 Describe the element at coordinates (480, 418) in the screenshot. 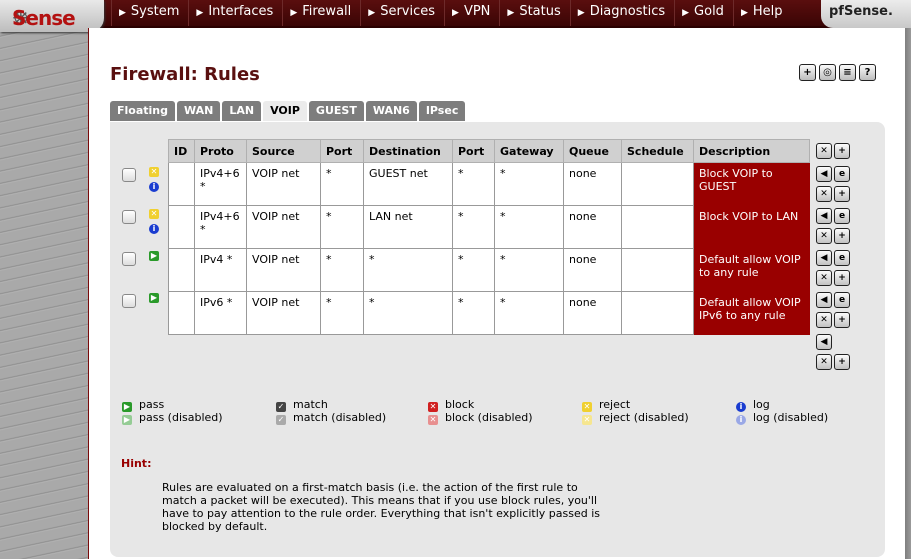

I see `legend-block-disabled: ✕ block (disabled)` at that location.